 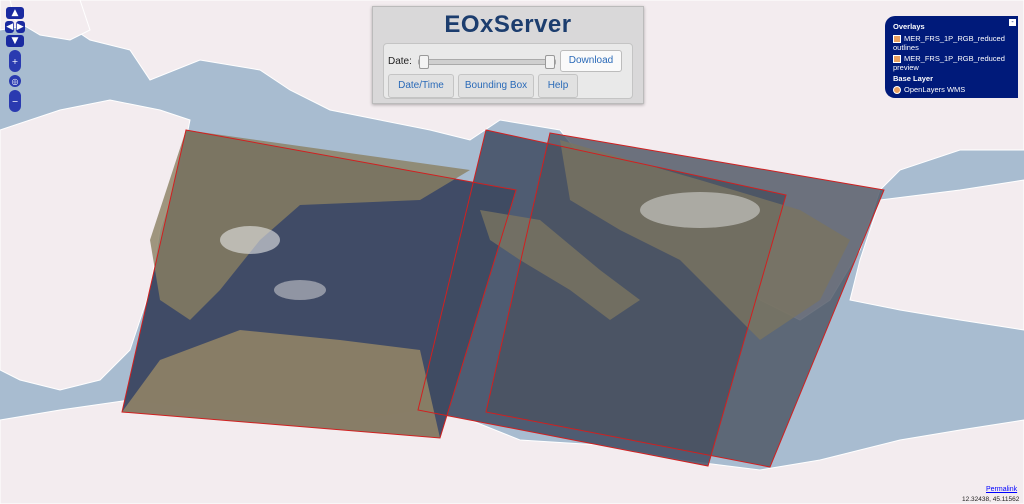 What do you see at coordinates (508, 24) in the screenshot?
I see `app-title: EOxServer` at bounding box center [508, 24].